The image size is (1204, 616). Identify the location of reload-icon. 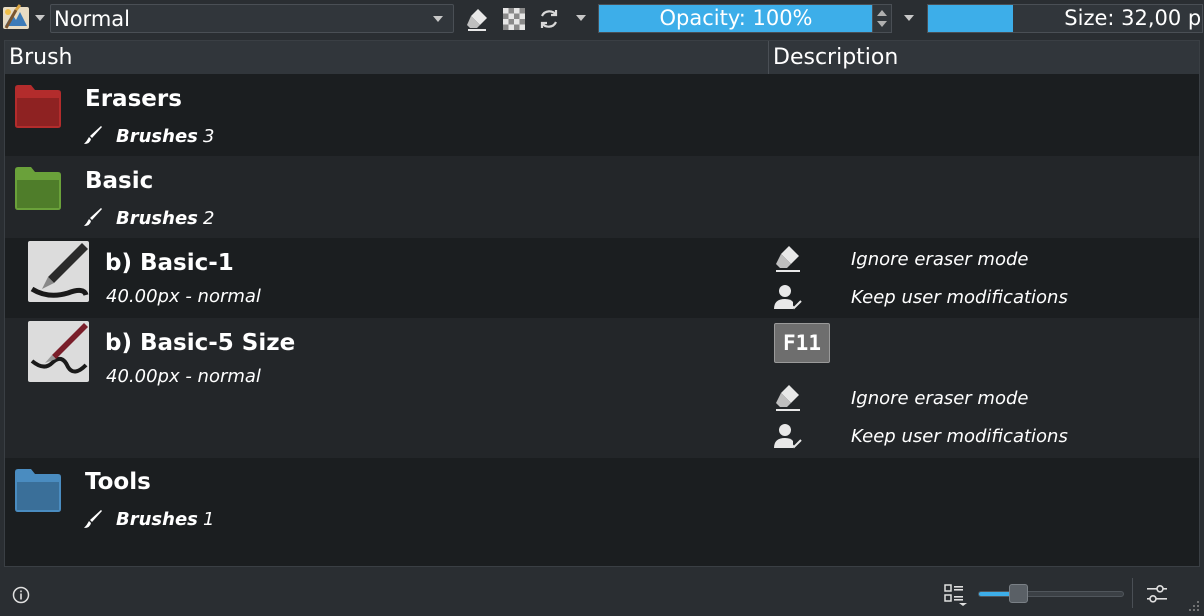
(549, 19).